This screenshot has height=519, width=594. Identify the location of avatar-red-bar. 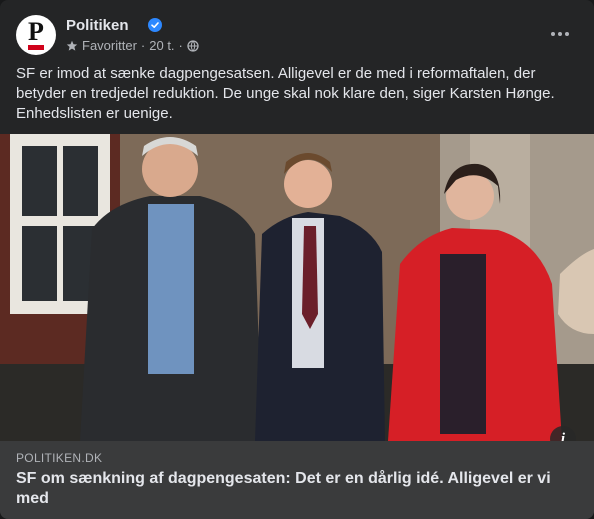
(36, 47).